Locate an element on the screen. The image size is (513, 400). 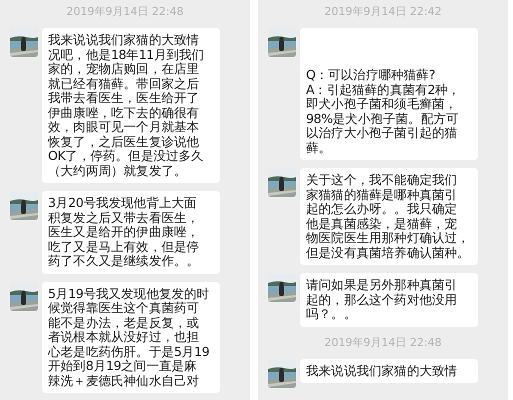
message-bubble: 关于这个，我不能确定我们 家猫猫的猫藓是哪种真菌引 起的怎么办呀。。我只确定 他是真菌感染，是猫藓，宠 物医院医生用那种灯确认过， 但是没有真菌培养确认菌种。 is located at coordinates (389, 216).